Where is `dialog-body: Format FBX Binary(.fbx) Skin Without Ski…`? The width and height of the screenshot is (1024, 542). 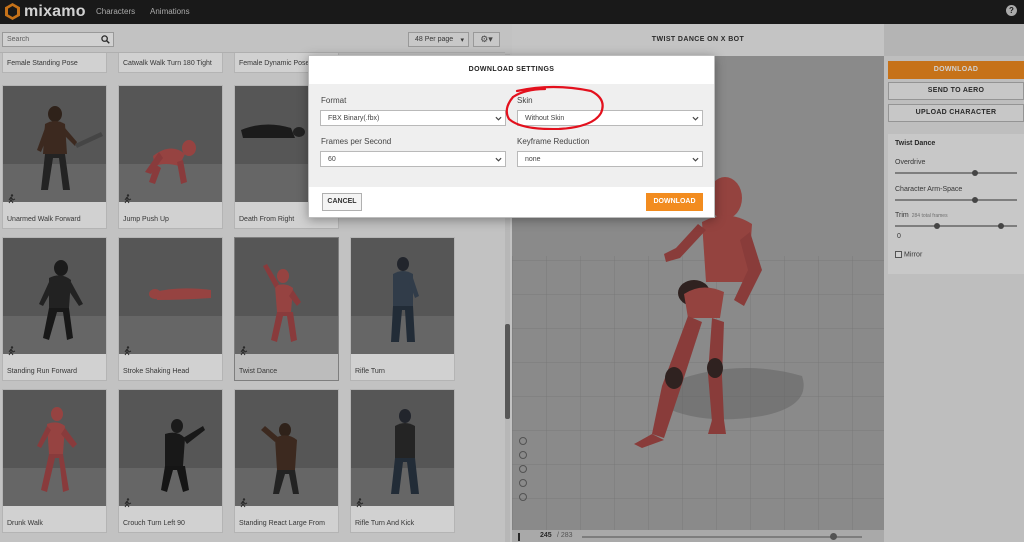
dialog-body: Format FBX Binary(.fbx) Skin Without Ski… is located at coordinates (511, 135).